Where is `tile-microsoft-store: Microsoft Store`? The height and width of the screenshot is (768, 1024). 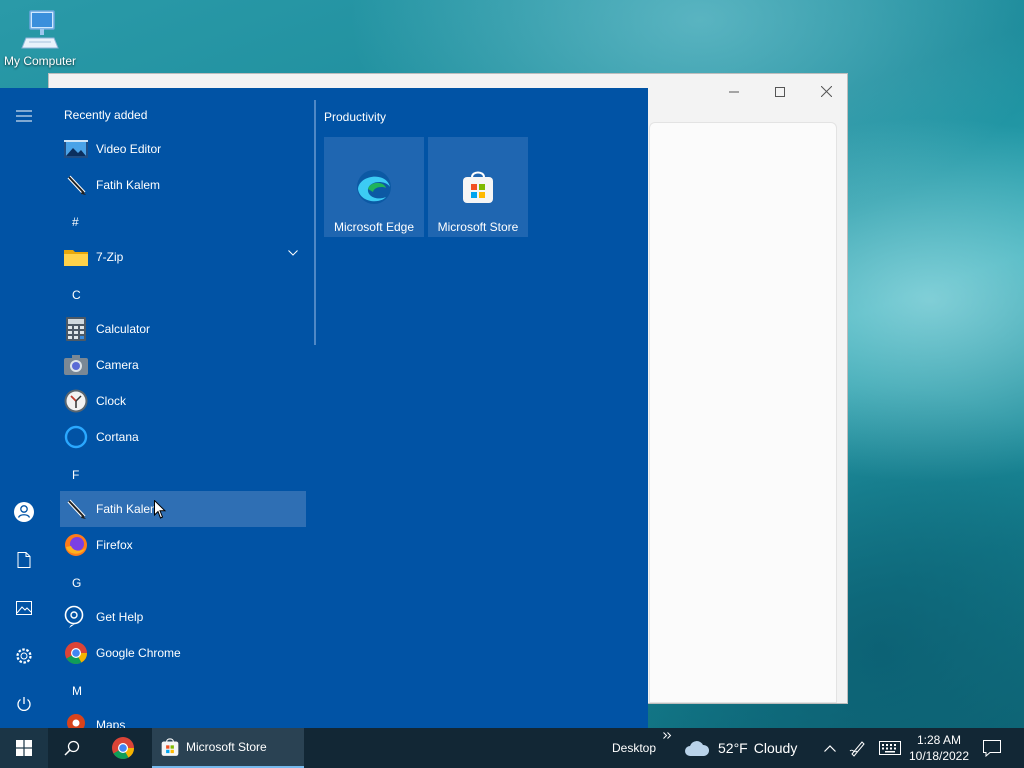
tile-microsoft-store: Microsoft Store is located at coordinates (478, 187).